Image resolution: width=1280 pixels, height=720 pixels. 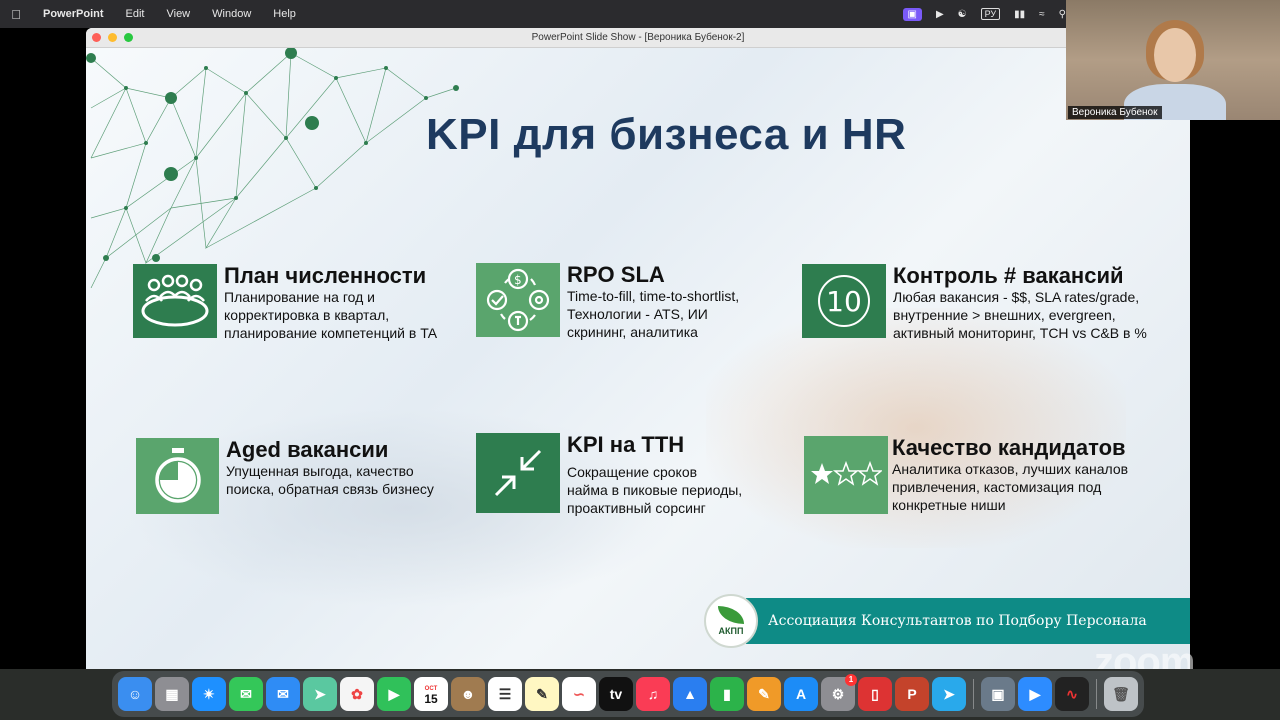 What do you see at coordinates (616, 274) in the screenshot?
I see `card-heading: RPO SLA` at bounding box center [616, 274].